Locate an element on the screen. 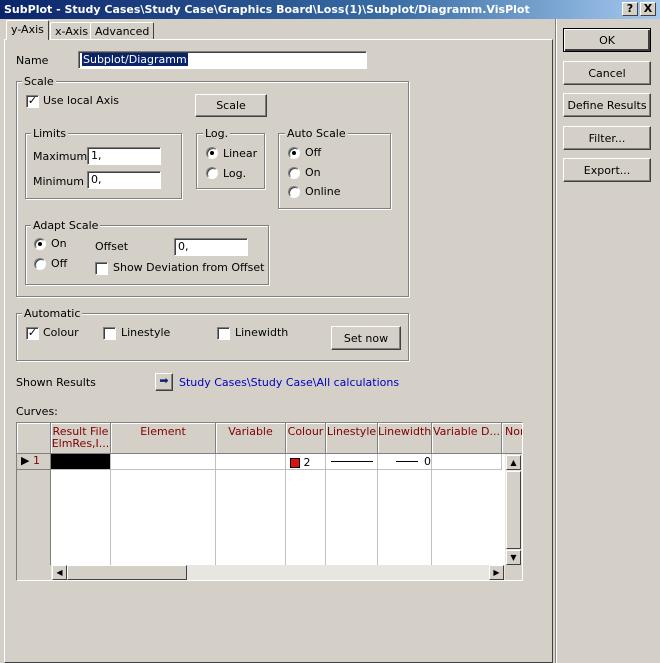  arrow-left-icon: ◀ is located at coordinates (59, 572).